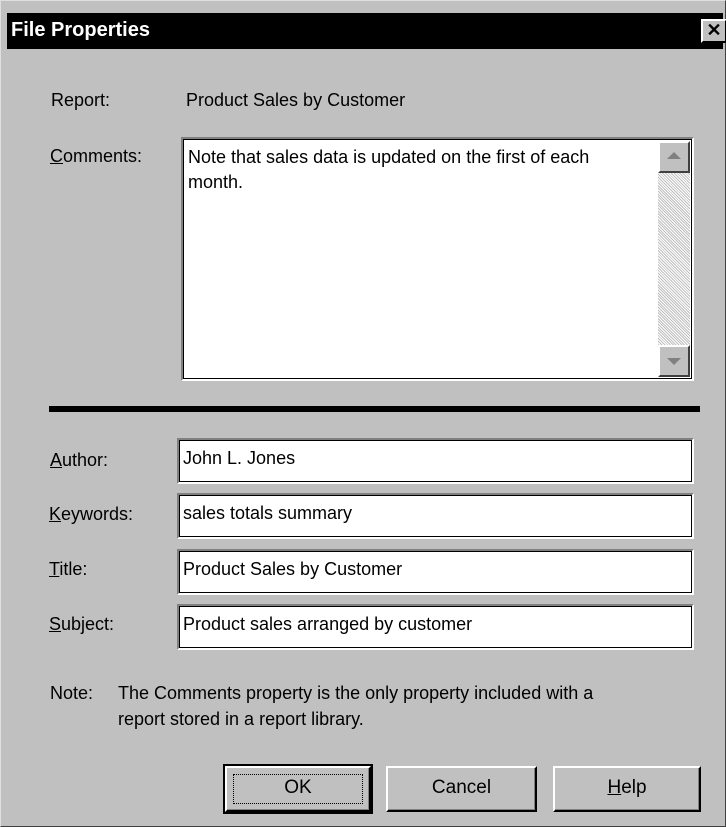 This screenshot has width=726, height=827. What do you see at coordinates (674, 259) in the screenshot?
I see `comments-scrollbar` at bounding box center [674, 259].